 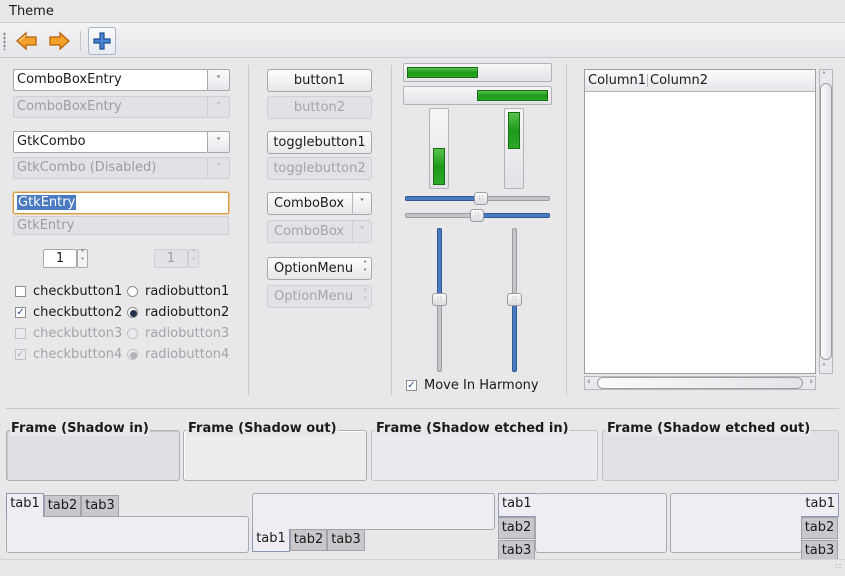 What do you see at coordinates (319, 268) in the screenshot?
I see `optionmenu: OptionMenu ˄ ˅` at bounding box center [319, 268].